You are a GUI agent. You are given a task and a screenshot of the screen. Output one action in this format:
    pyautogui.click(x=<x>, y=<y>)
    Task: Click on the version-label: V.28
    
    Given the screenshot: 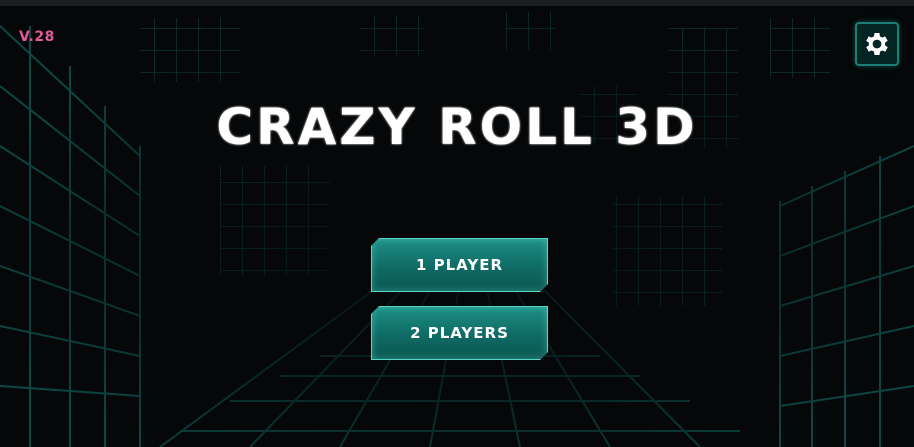 What is the action you would take?
    pyautogui.click(x=37, y=37)
    